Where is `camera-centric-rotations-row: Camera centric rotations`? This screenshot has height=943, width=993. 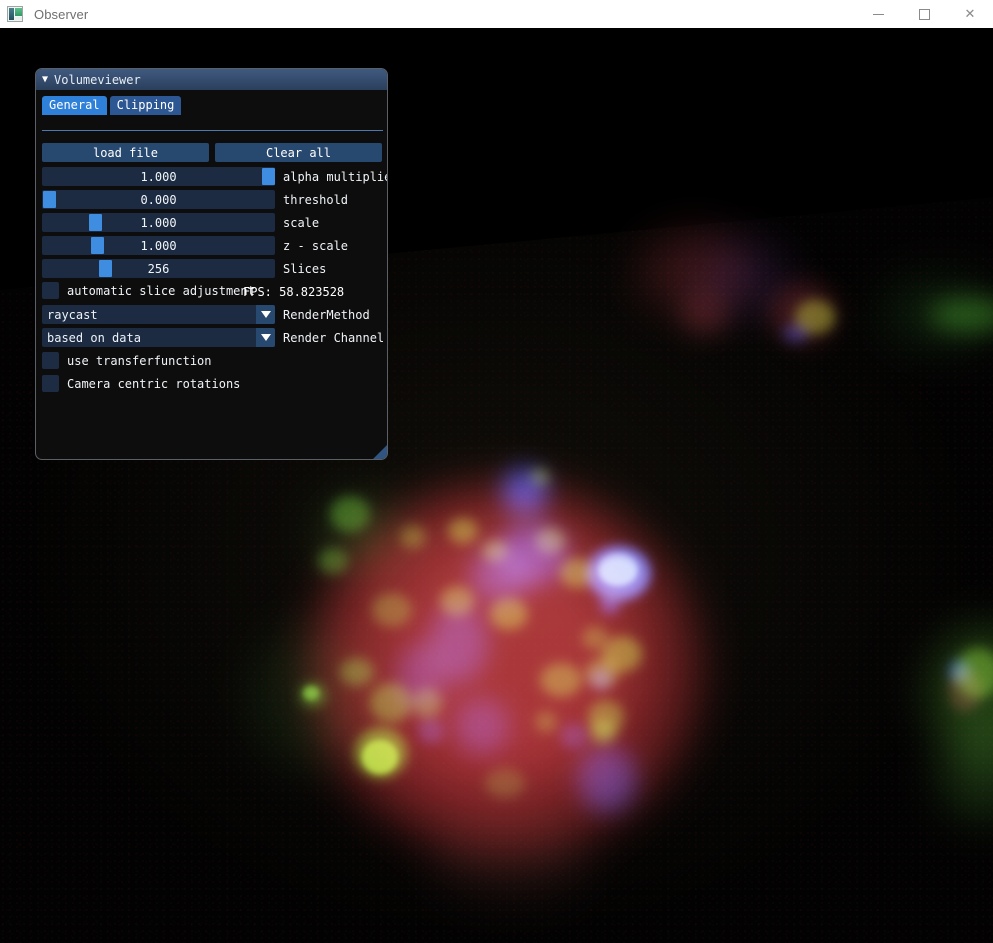 camera-centric-rotations-row: Camera centric rotations is located at coordinates (141, 383).